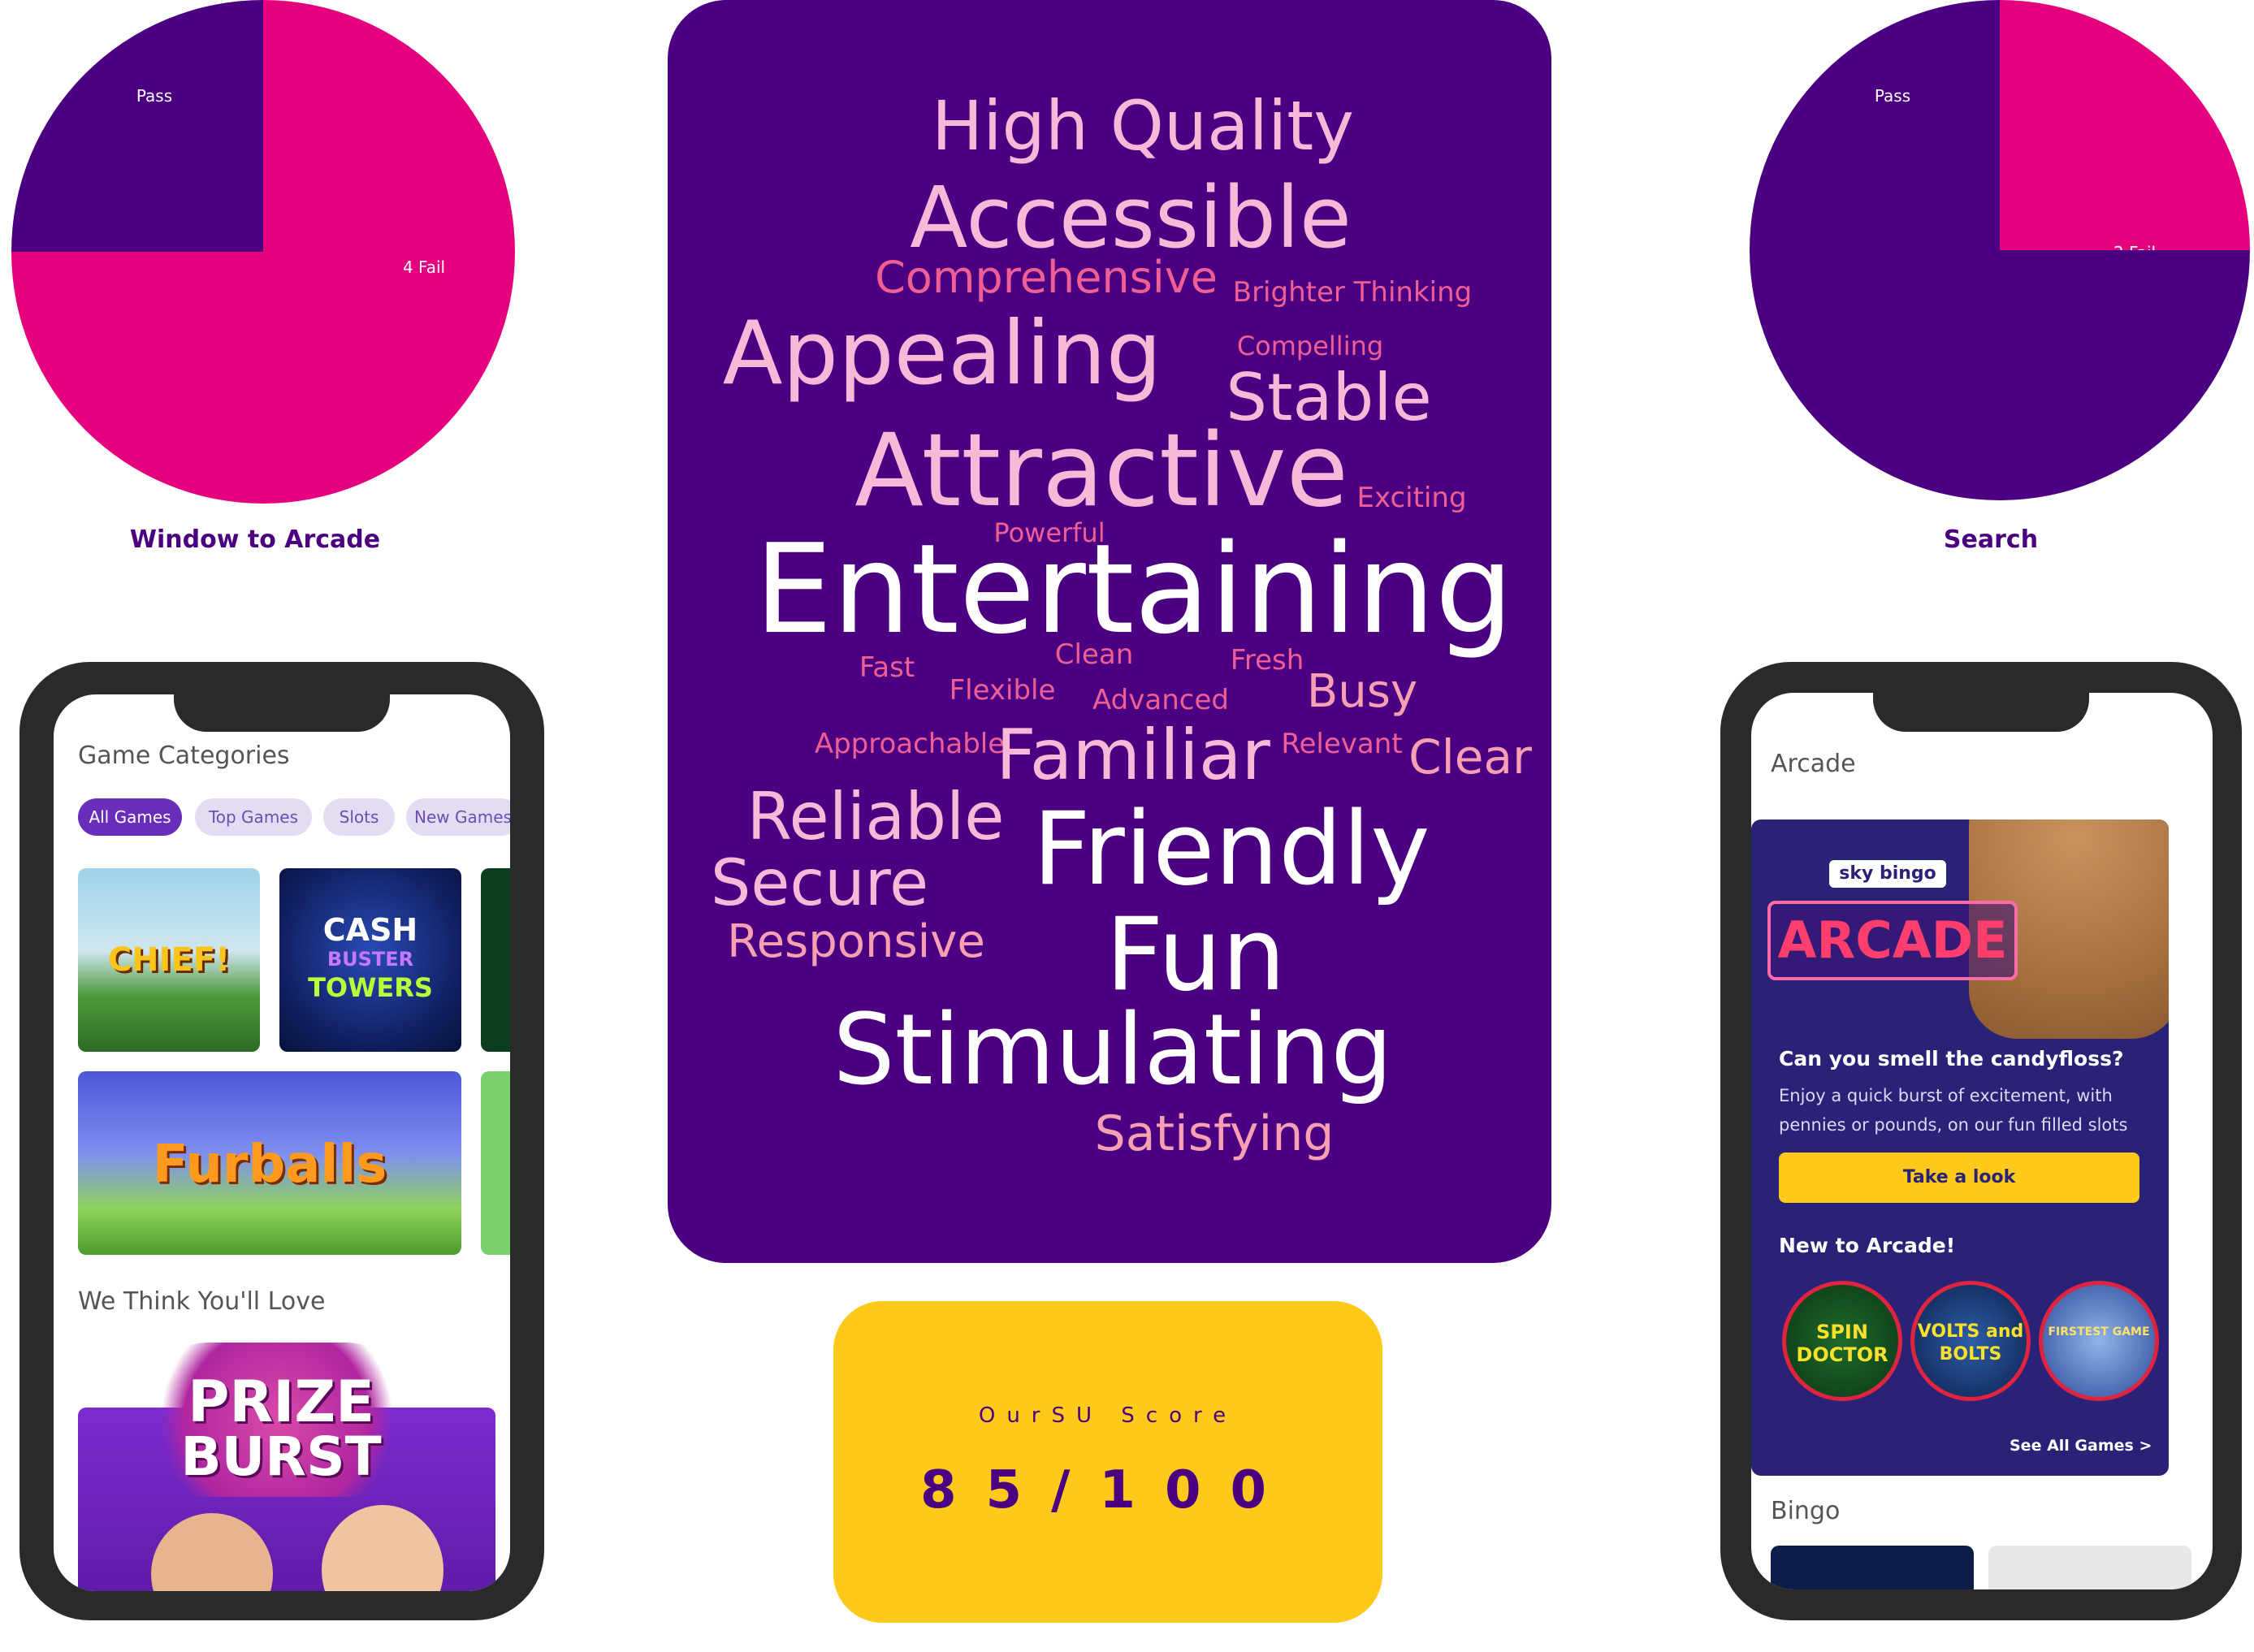  I want to click on cloud-word-stimulating: Stimulating, so click(1113, 1050).